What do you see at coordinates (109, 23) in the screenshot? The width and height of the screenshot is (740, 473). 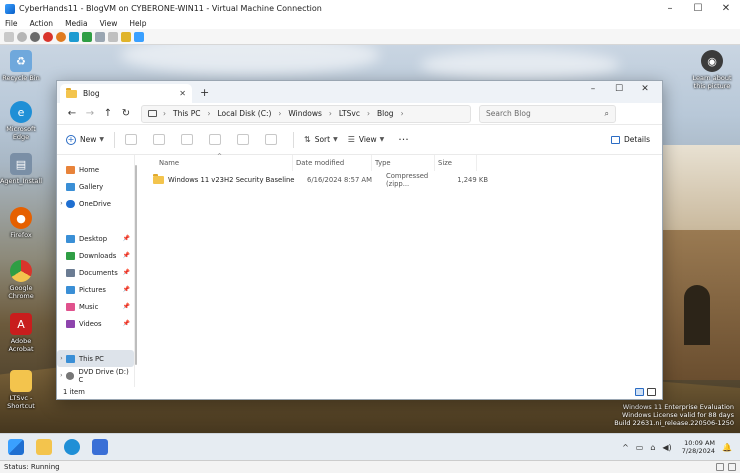 I see `menu-view: View` at bounding box center [109, 23].